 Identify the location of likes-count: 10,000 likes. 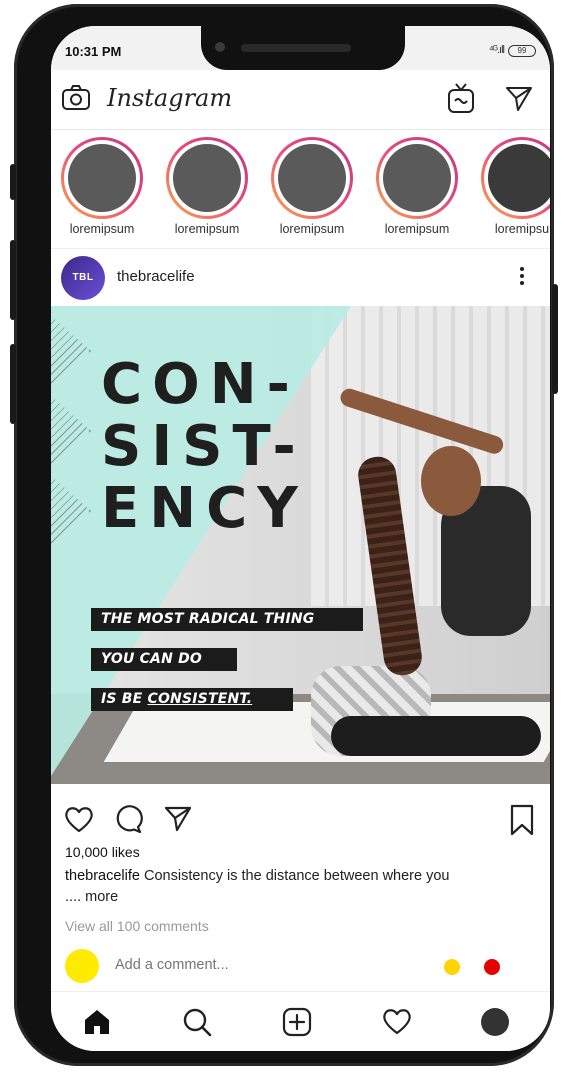
(102, 852).